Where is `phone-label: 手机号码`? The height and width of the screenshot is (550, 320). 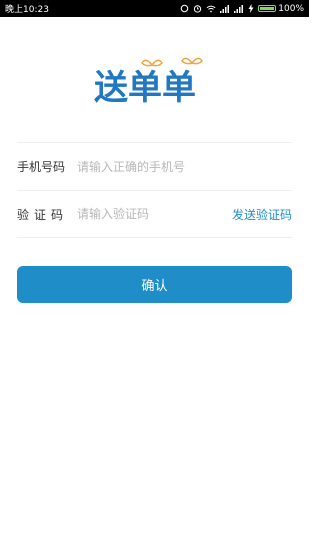 phone-label: 手机号码 is located at coordinates (41, 167).